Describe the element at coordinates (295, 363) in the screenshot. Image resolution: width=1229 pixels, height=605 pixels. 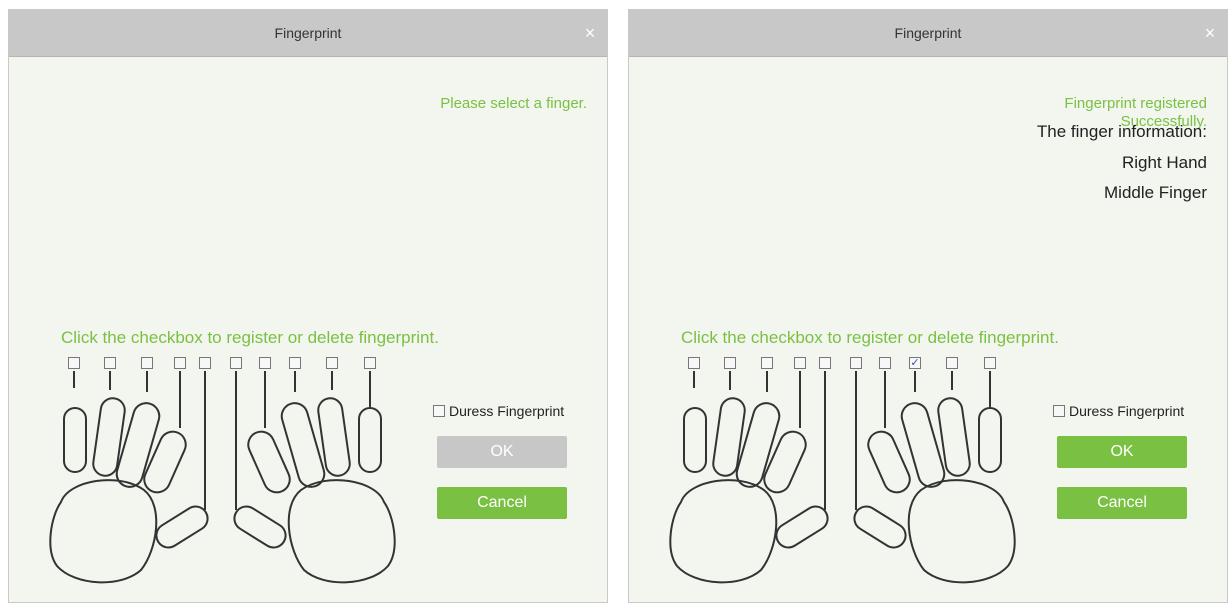
I see `finger-checkbox-right-middle` at that location.